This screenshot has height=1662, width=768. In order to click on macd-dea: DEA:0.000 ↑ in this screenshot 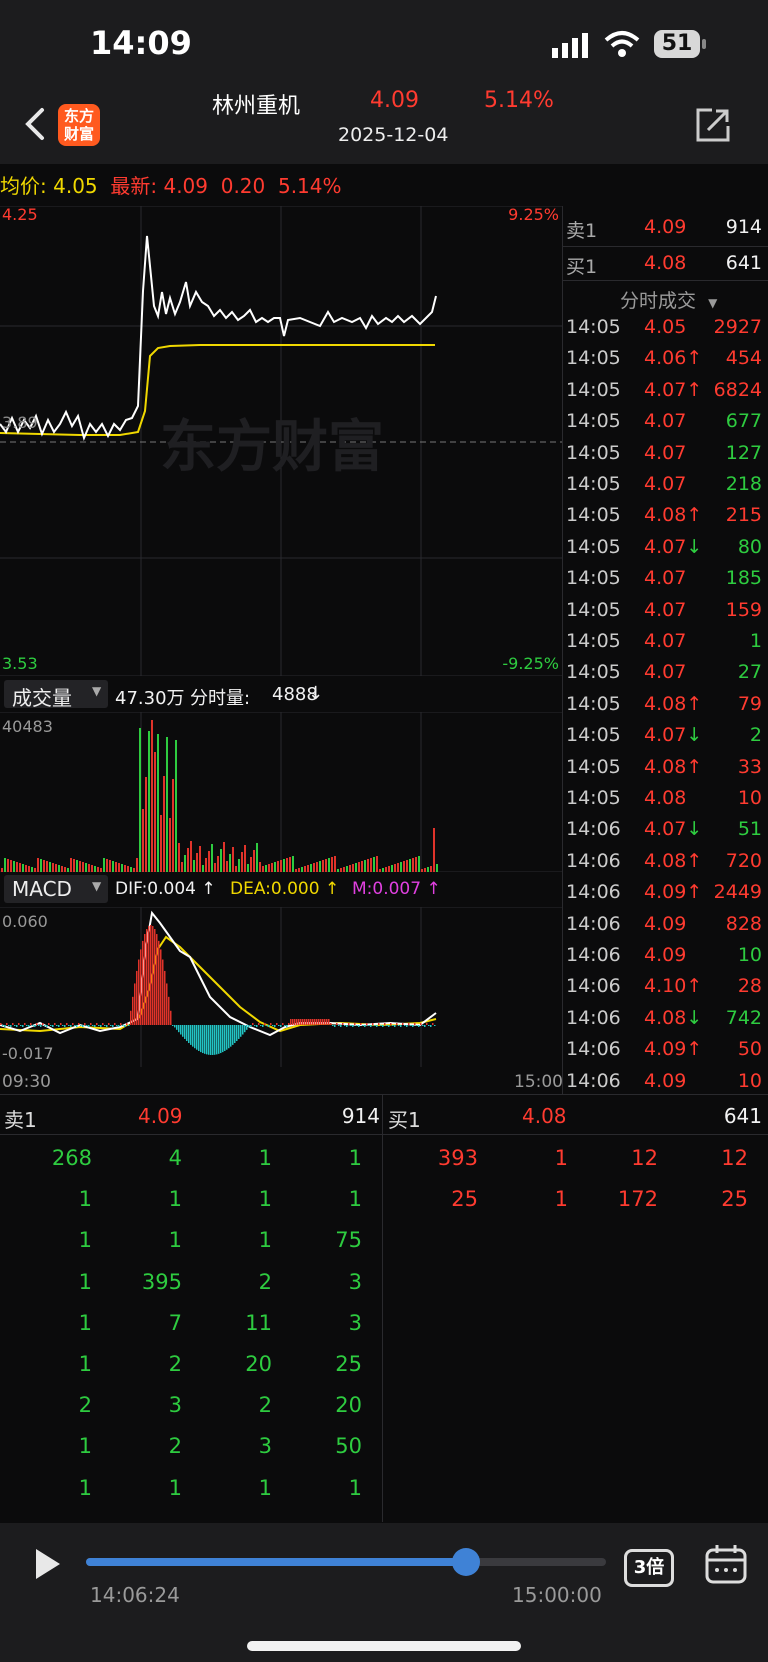, I will do `click(285, 889)`.